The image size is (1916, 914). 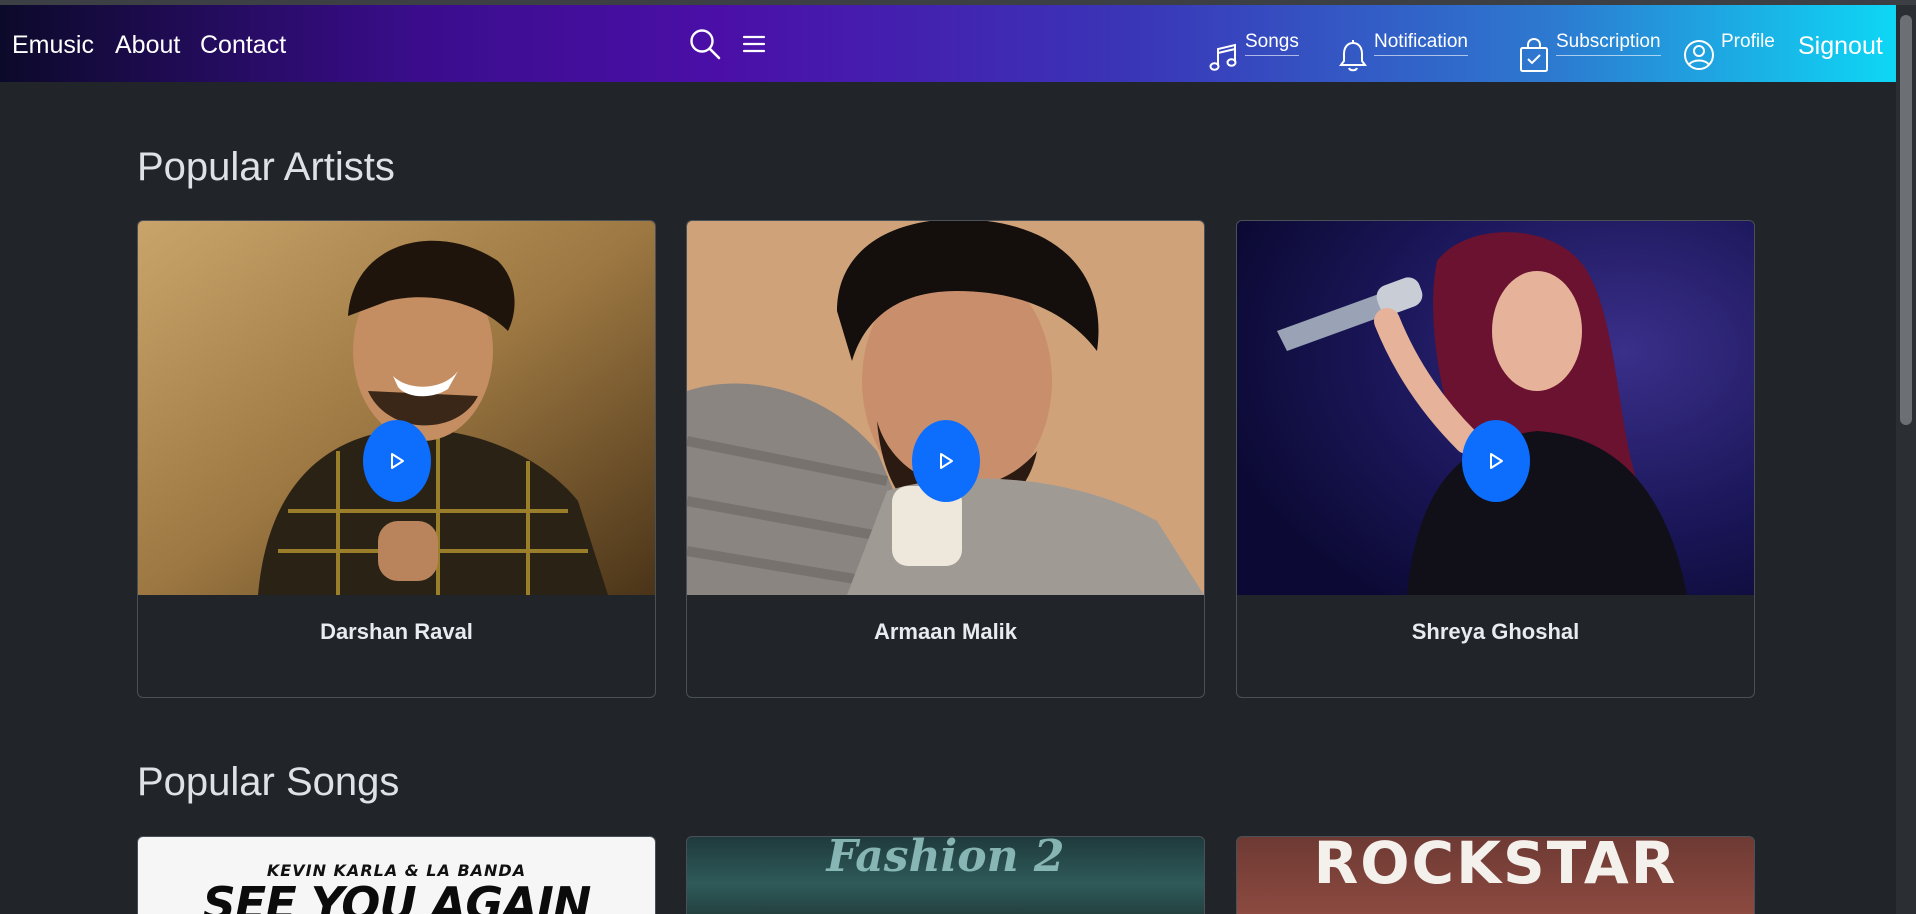 What do you see at coordinates (53, 45) in the screenshot?
I see `brand-link: Emusic` at bounding box center [53, 45].